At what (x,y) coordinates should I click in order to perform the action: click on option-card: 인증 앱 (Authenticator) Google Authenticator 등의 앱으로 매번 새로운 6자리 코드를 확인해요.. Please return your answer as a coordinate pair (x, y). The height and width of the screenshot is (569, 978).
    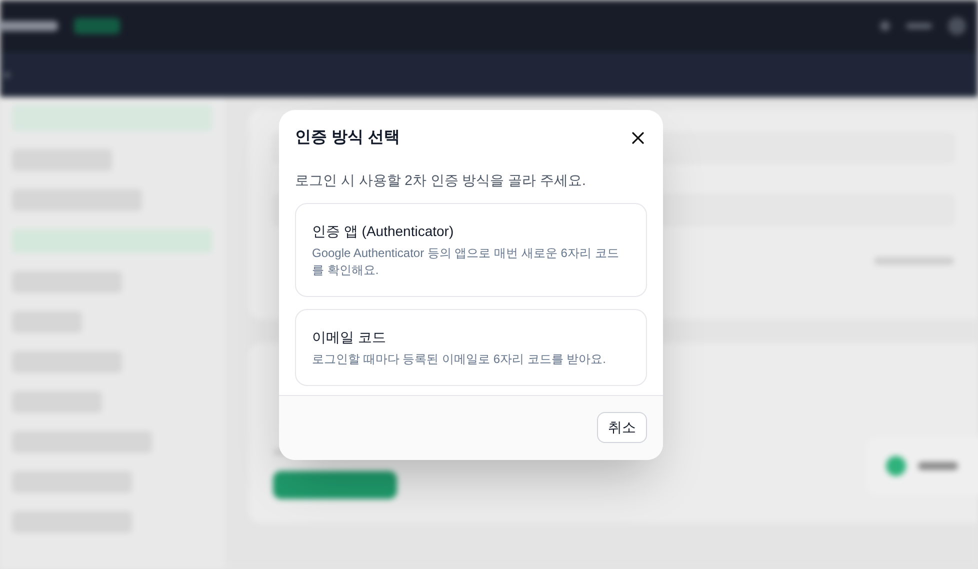
    Looking at the image, I should click on (471, 250).